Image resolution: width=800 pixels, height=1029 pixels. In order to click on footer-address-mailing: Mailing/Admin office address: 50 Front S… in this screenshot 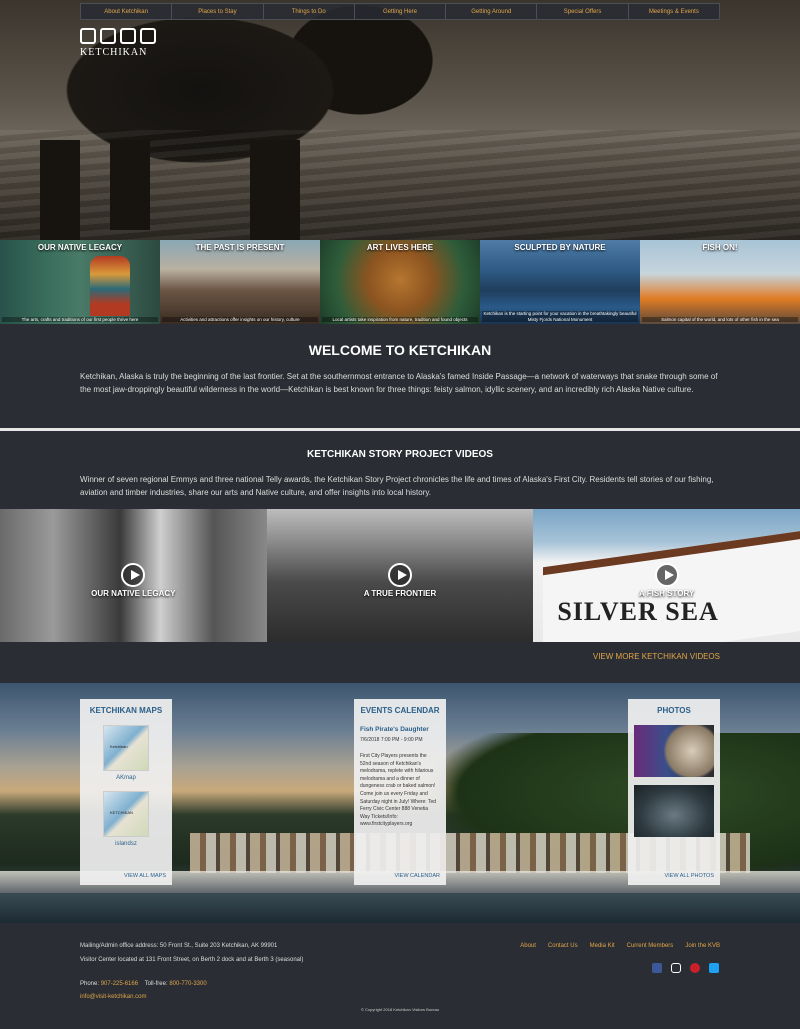, I will do `click(179, 946)`.